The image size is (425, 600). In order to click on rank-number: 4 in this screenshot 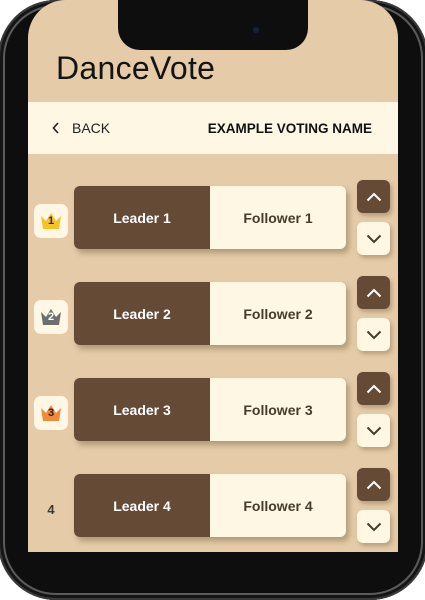, I will do `click(51, 509)`.